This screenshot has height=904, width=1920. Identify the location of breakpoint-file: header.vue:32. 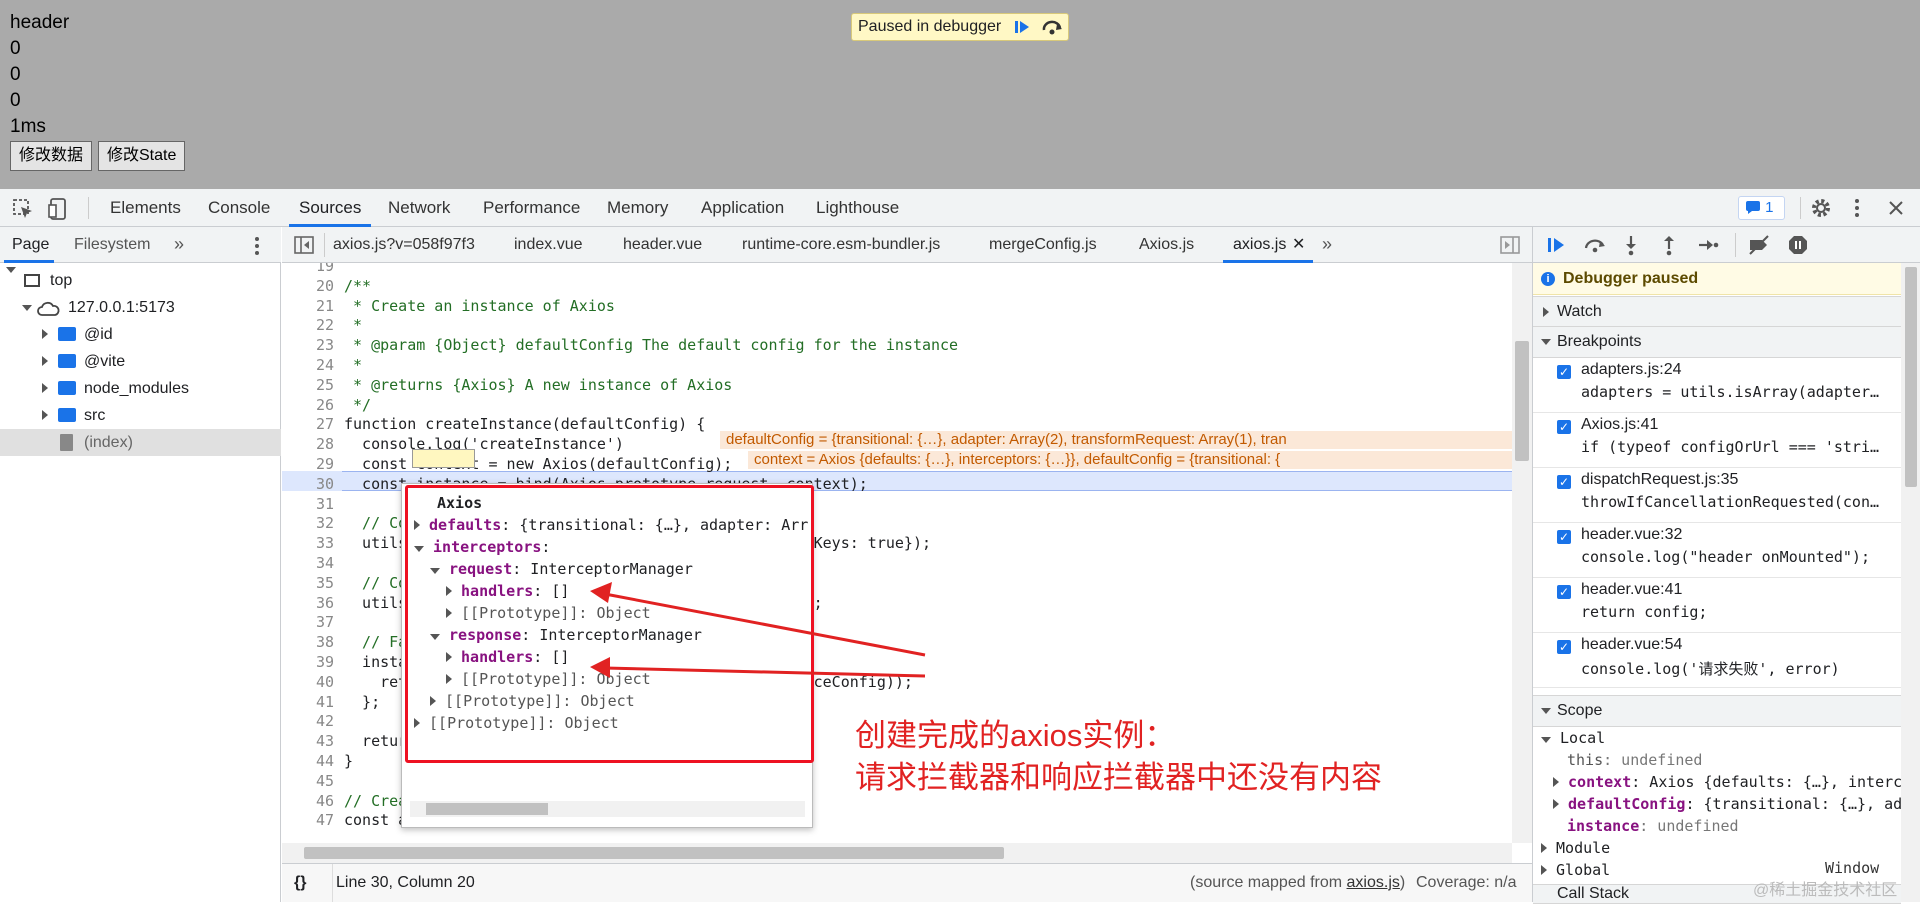
(1632, 534).